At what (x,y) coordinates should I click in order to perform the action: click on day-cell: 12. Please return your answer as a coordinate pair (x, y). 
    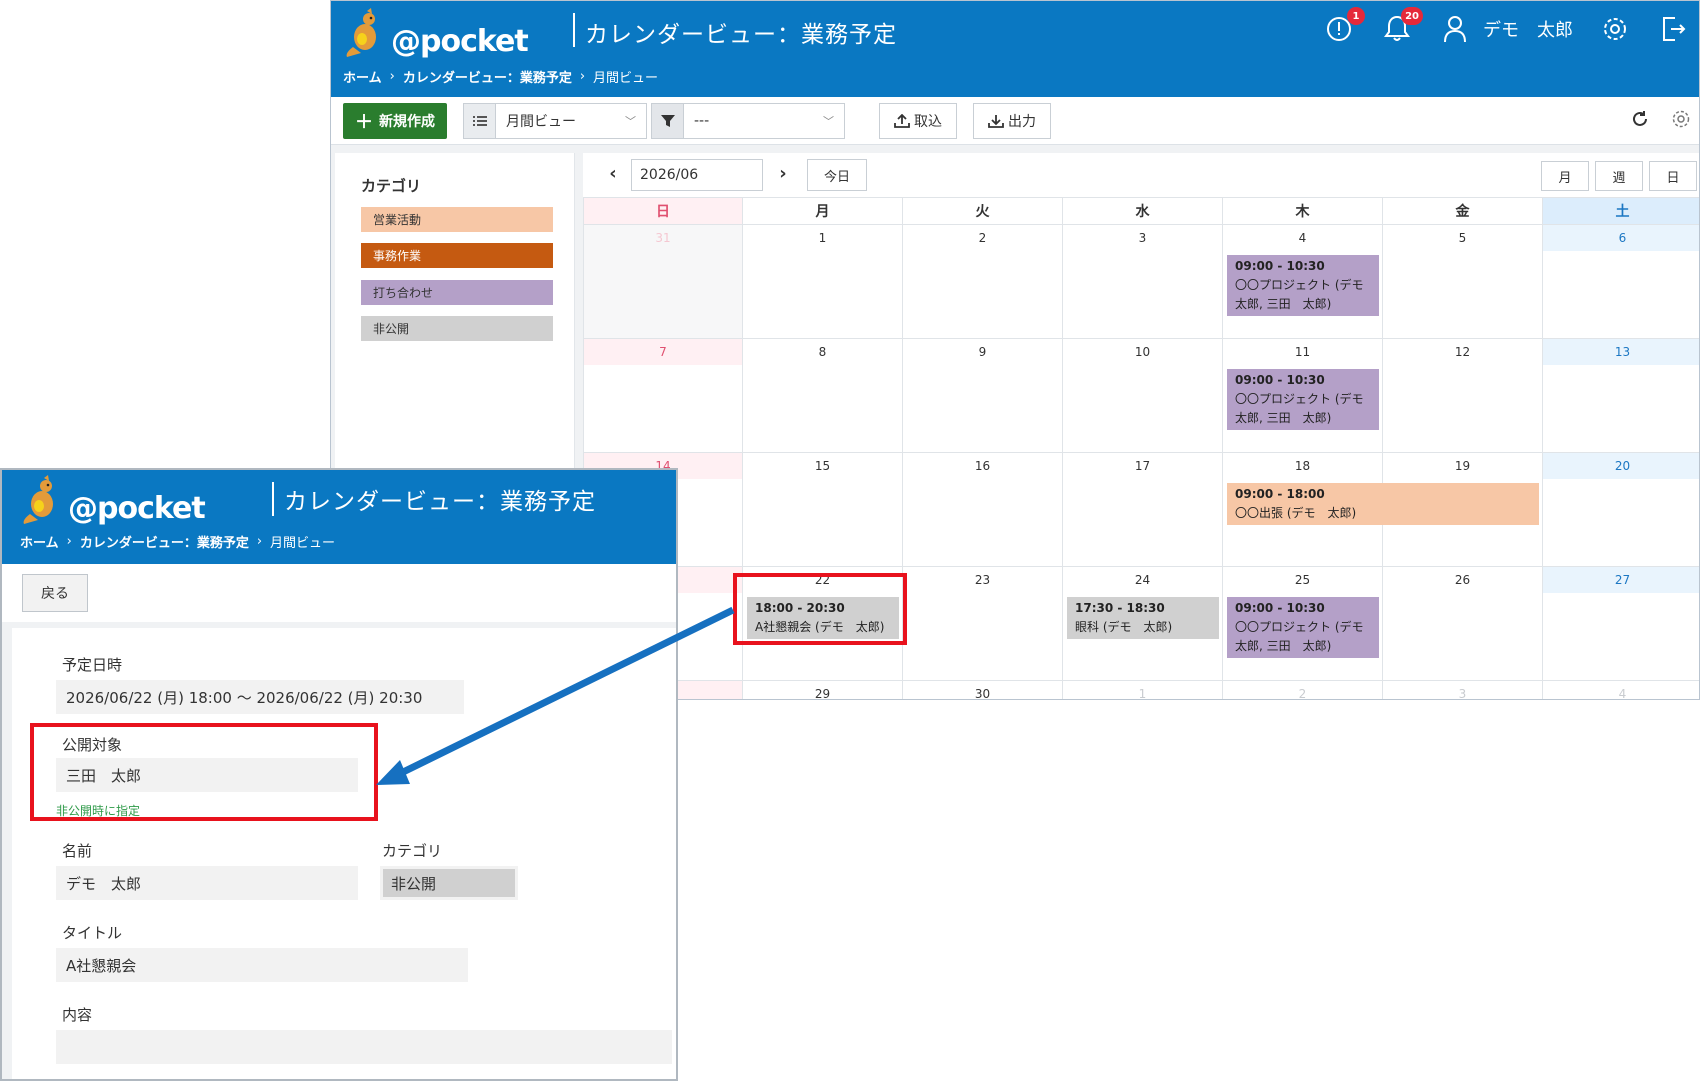
    Looking at the image, I should click on (1463, 396).